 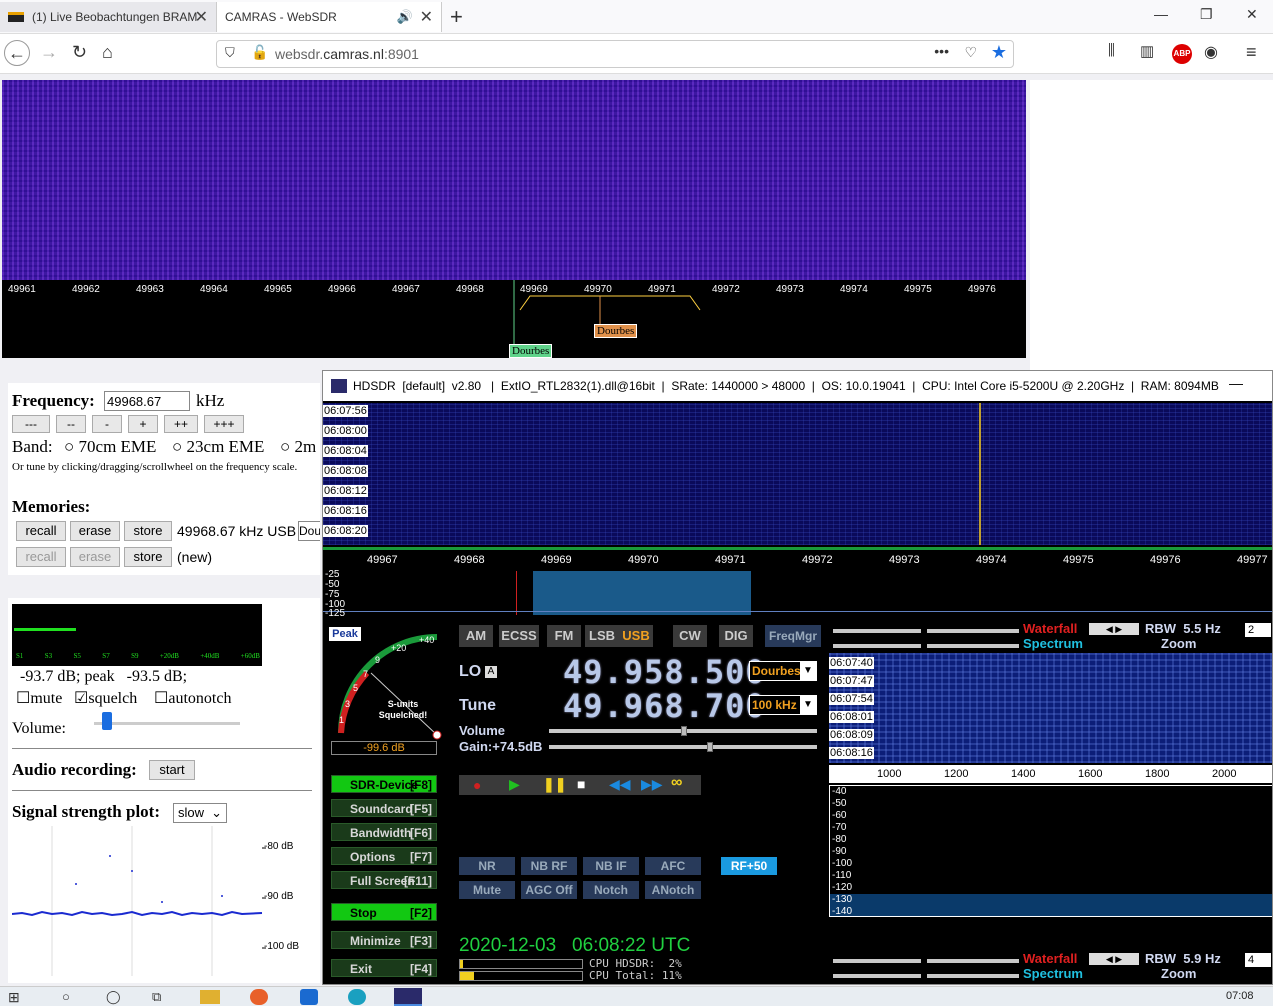 What do you see at coordinates (456, 17) in the screenshot?
I see `new-tab-button: +` at bounding box center [456, 17].